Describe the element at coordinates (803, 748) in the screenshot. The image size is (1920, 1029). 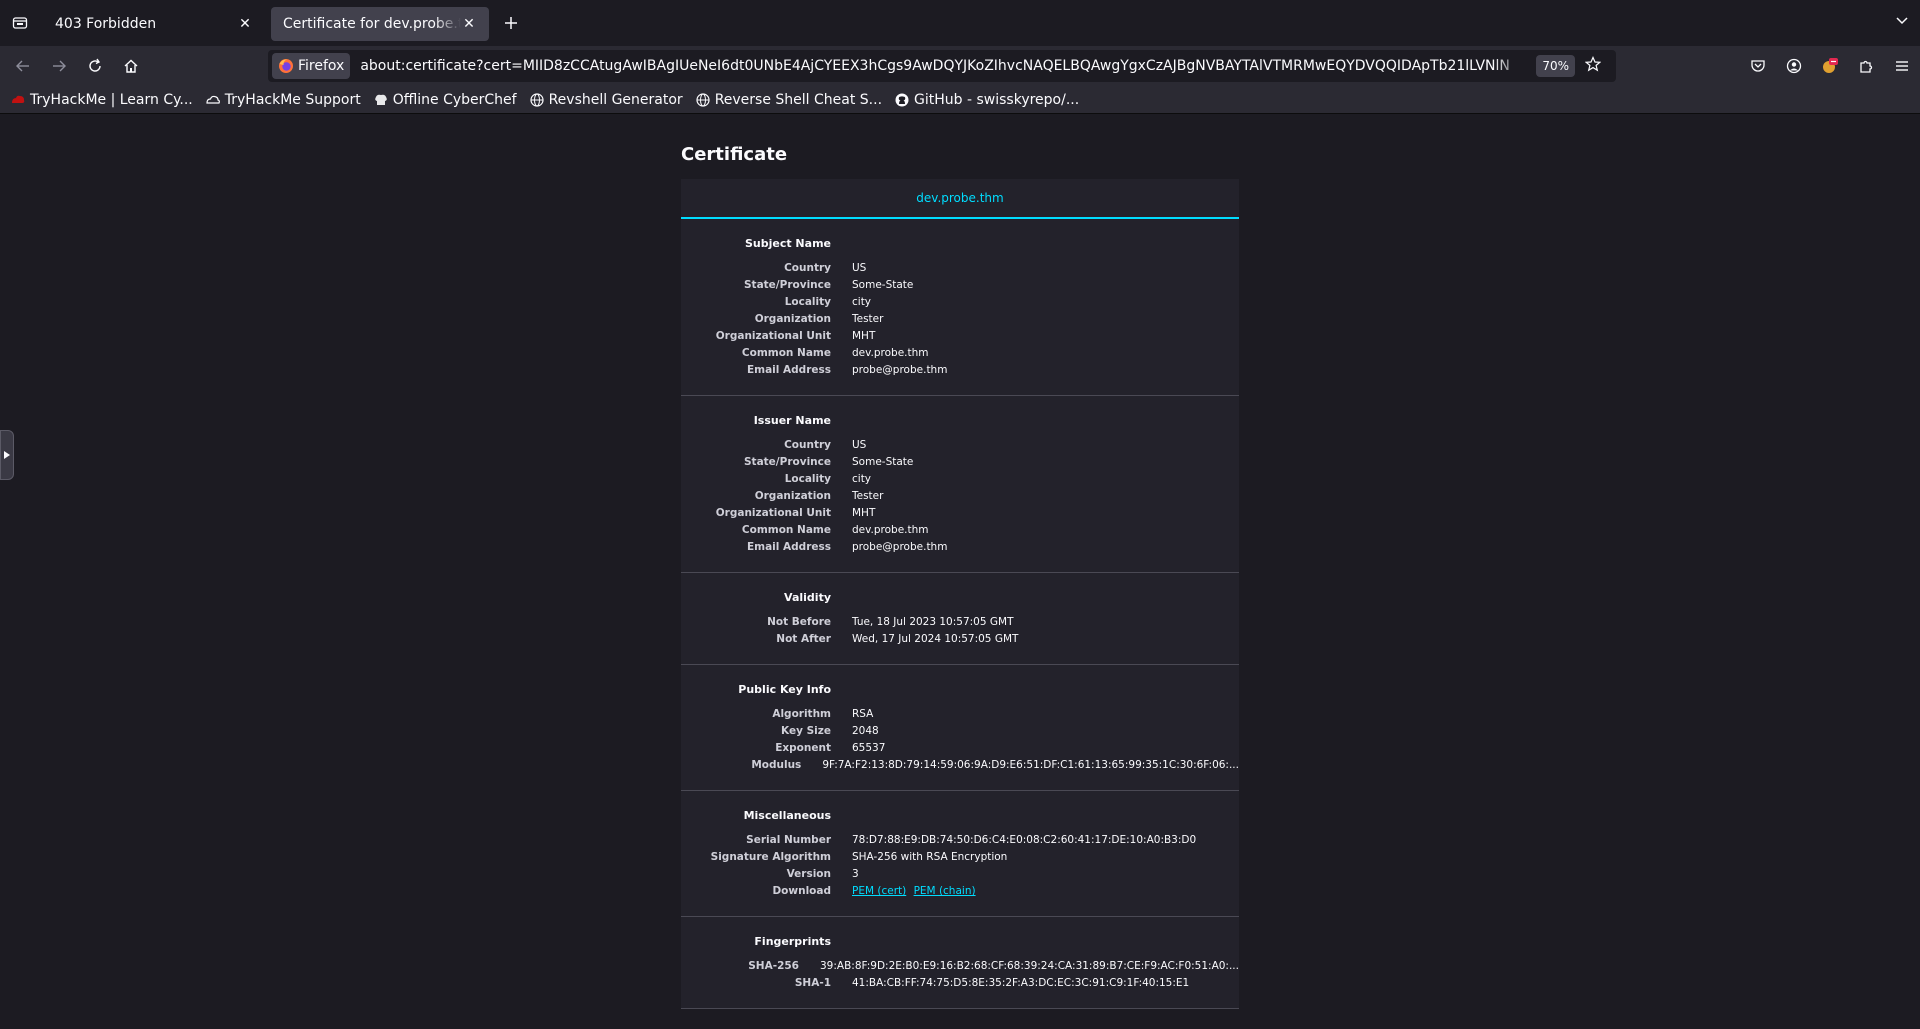
I see `row-key: Exponent` at that location.